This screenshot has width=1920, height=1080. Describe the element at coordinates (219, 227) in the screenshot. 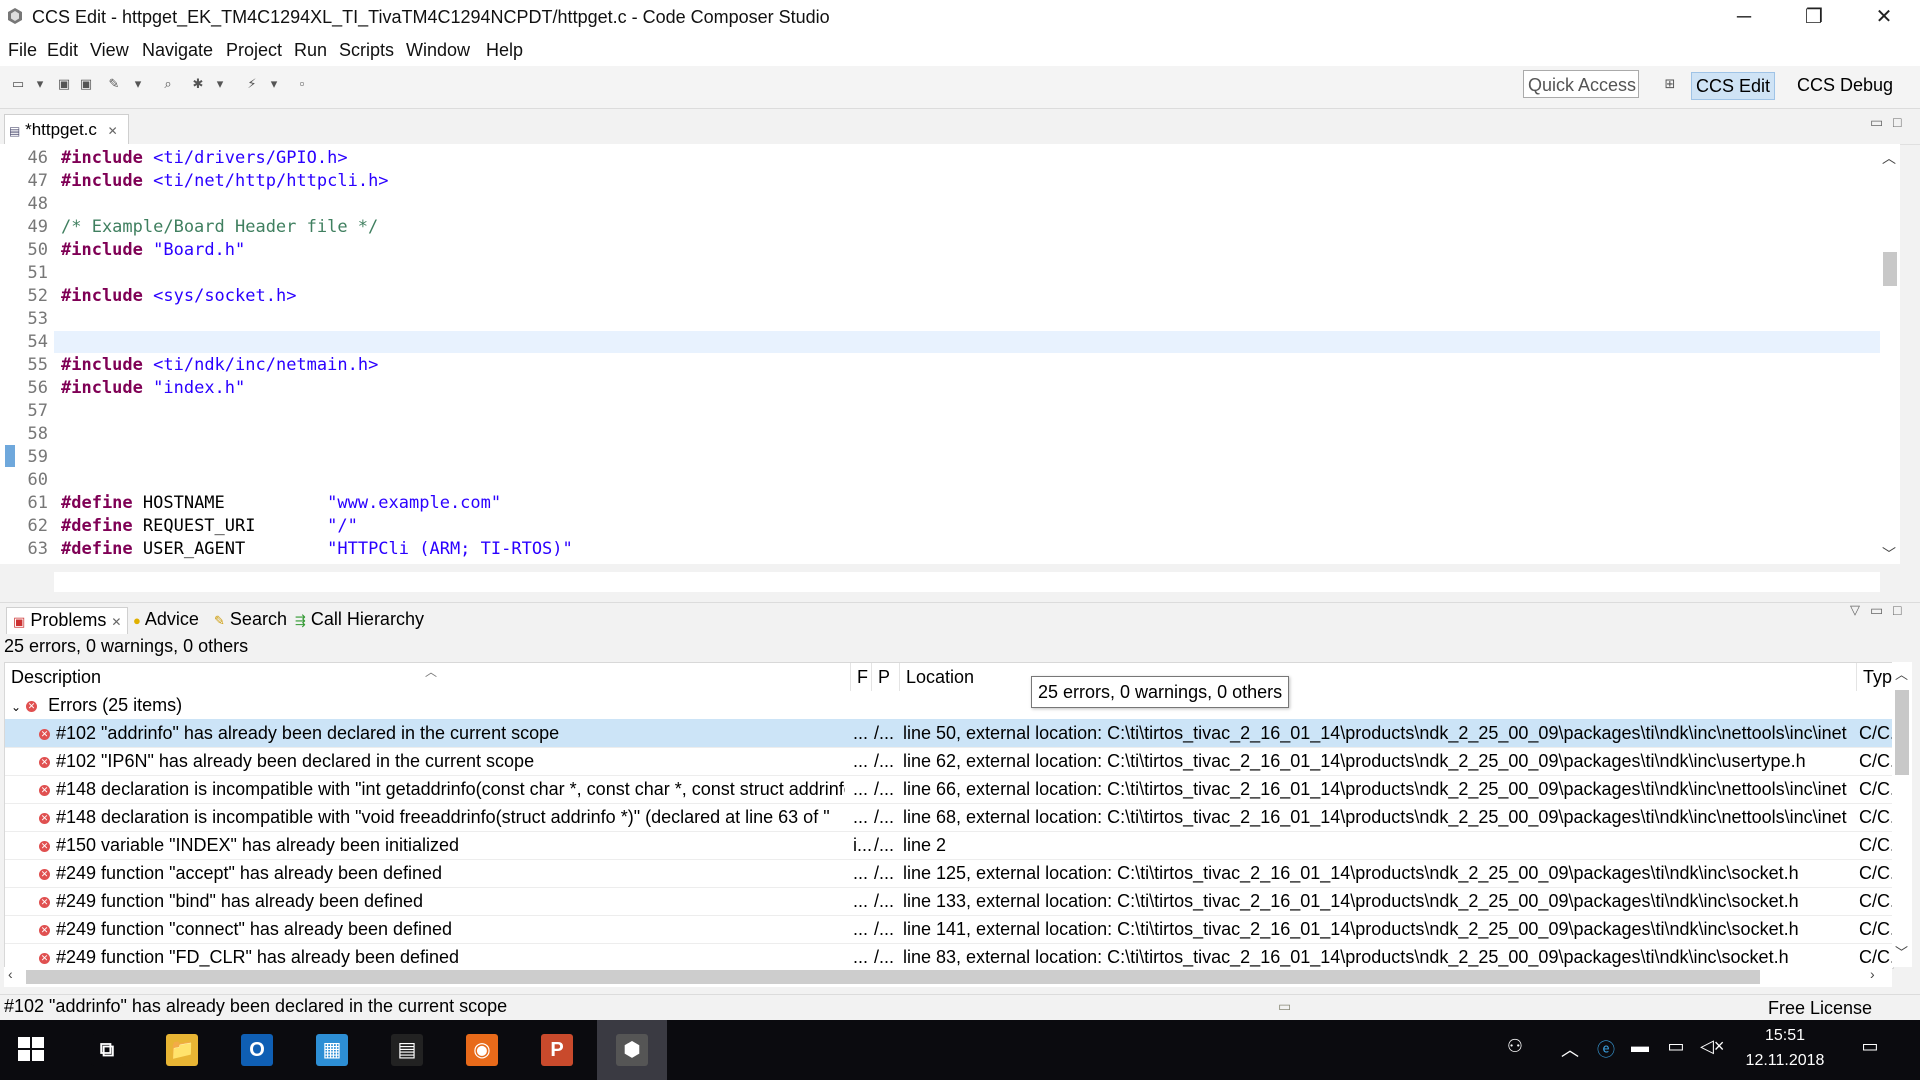

I see `code-line: /* Example/Board Header file */` at that location.